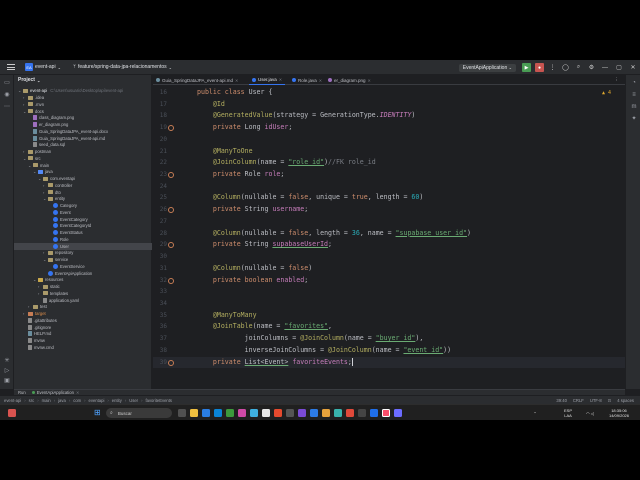 Image resolution: width=640 pixels, height=480 pixels. Describe the element at coordinates (568, 412) in the screenshot. I see `language-indicator: ESP LAA` at that location.